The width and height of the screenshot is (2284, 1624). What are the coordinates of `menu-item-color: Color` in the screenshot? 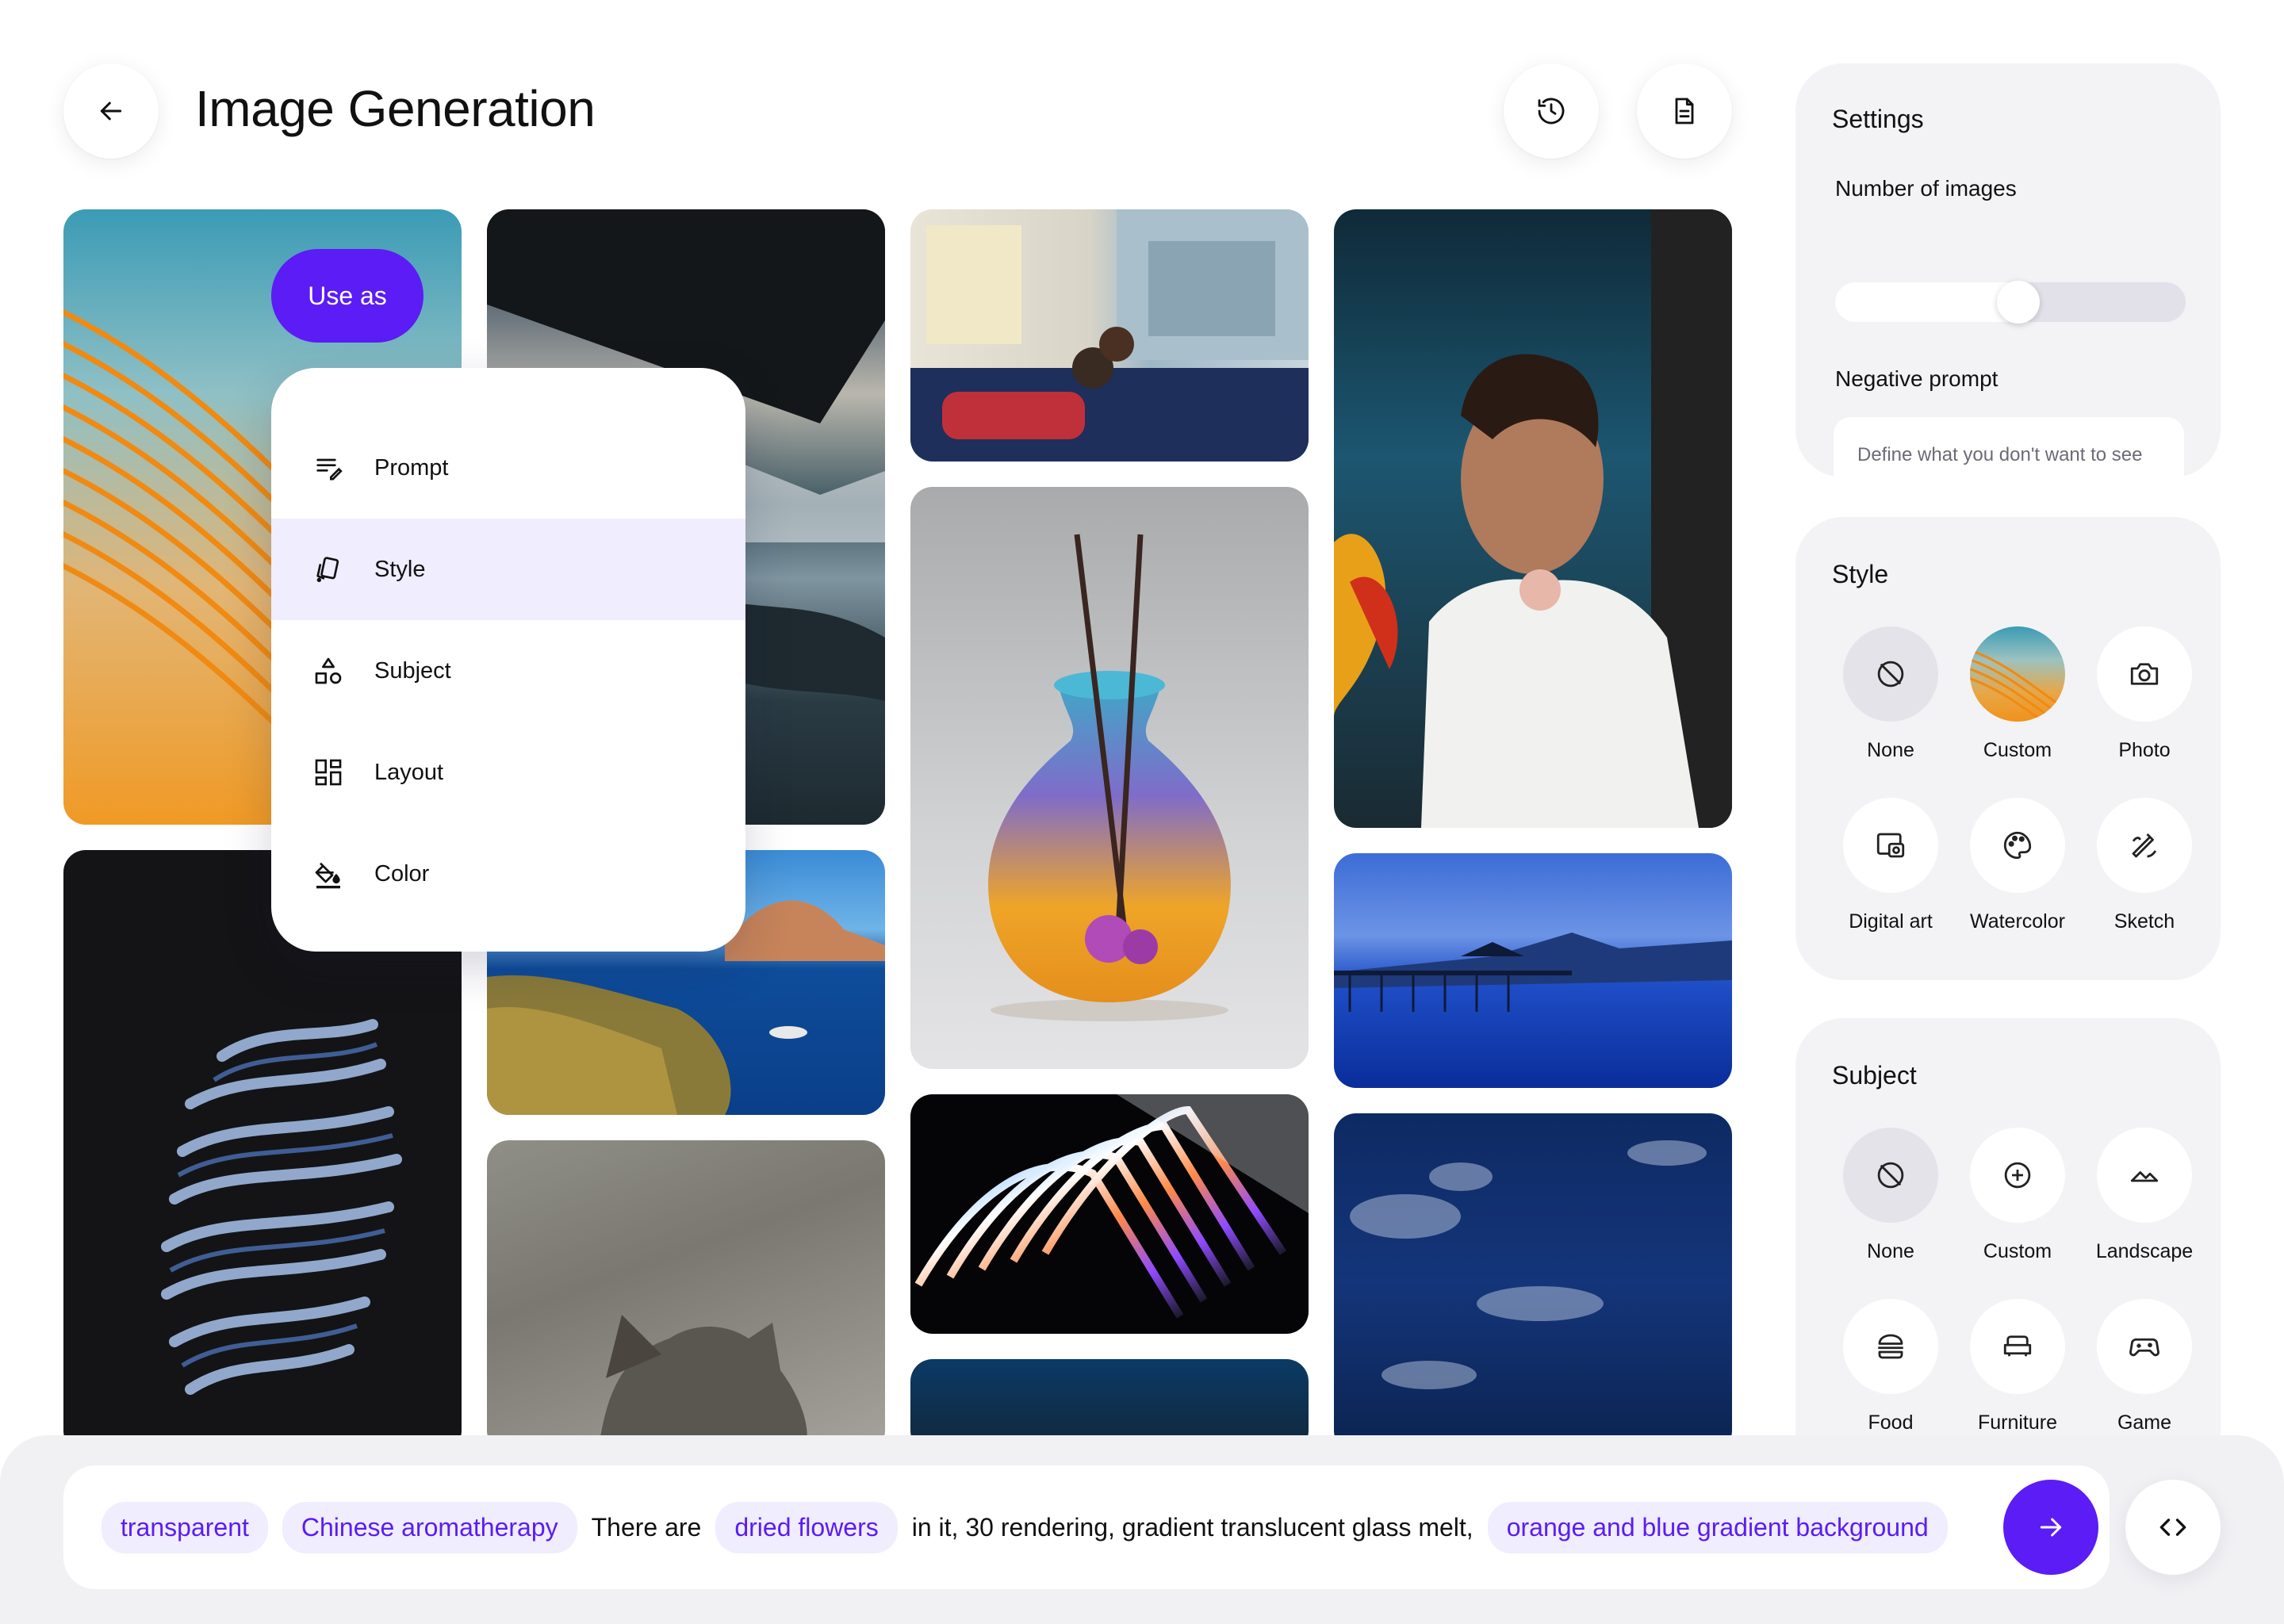 It's located at (508, 874).